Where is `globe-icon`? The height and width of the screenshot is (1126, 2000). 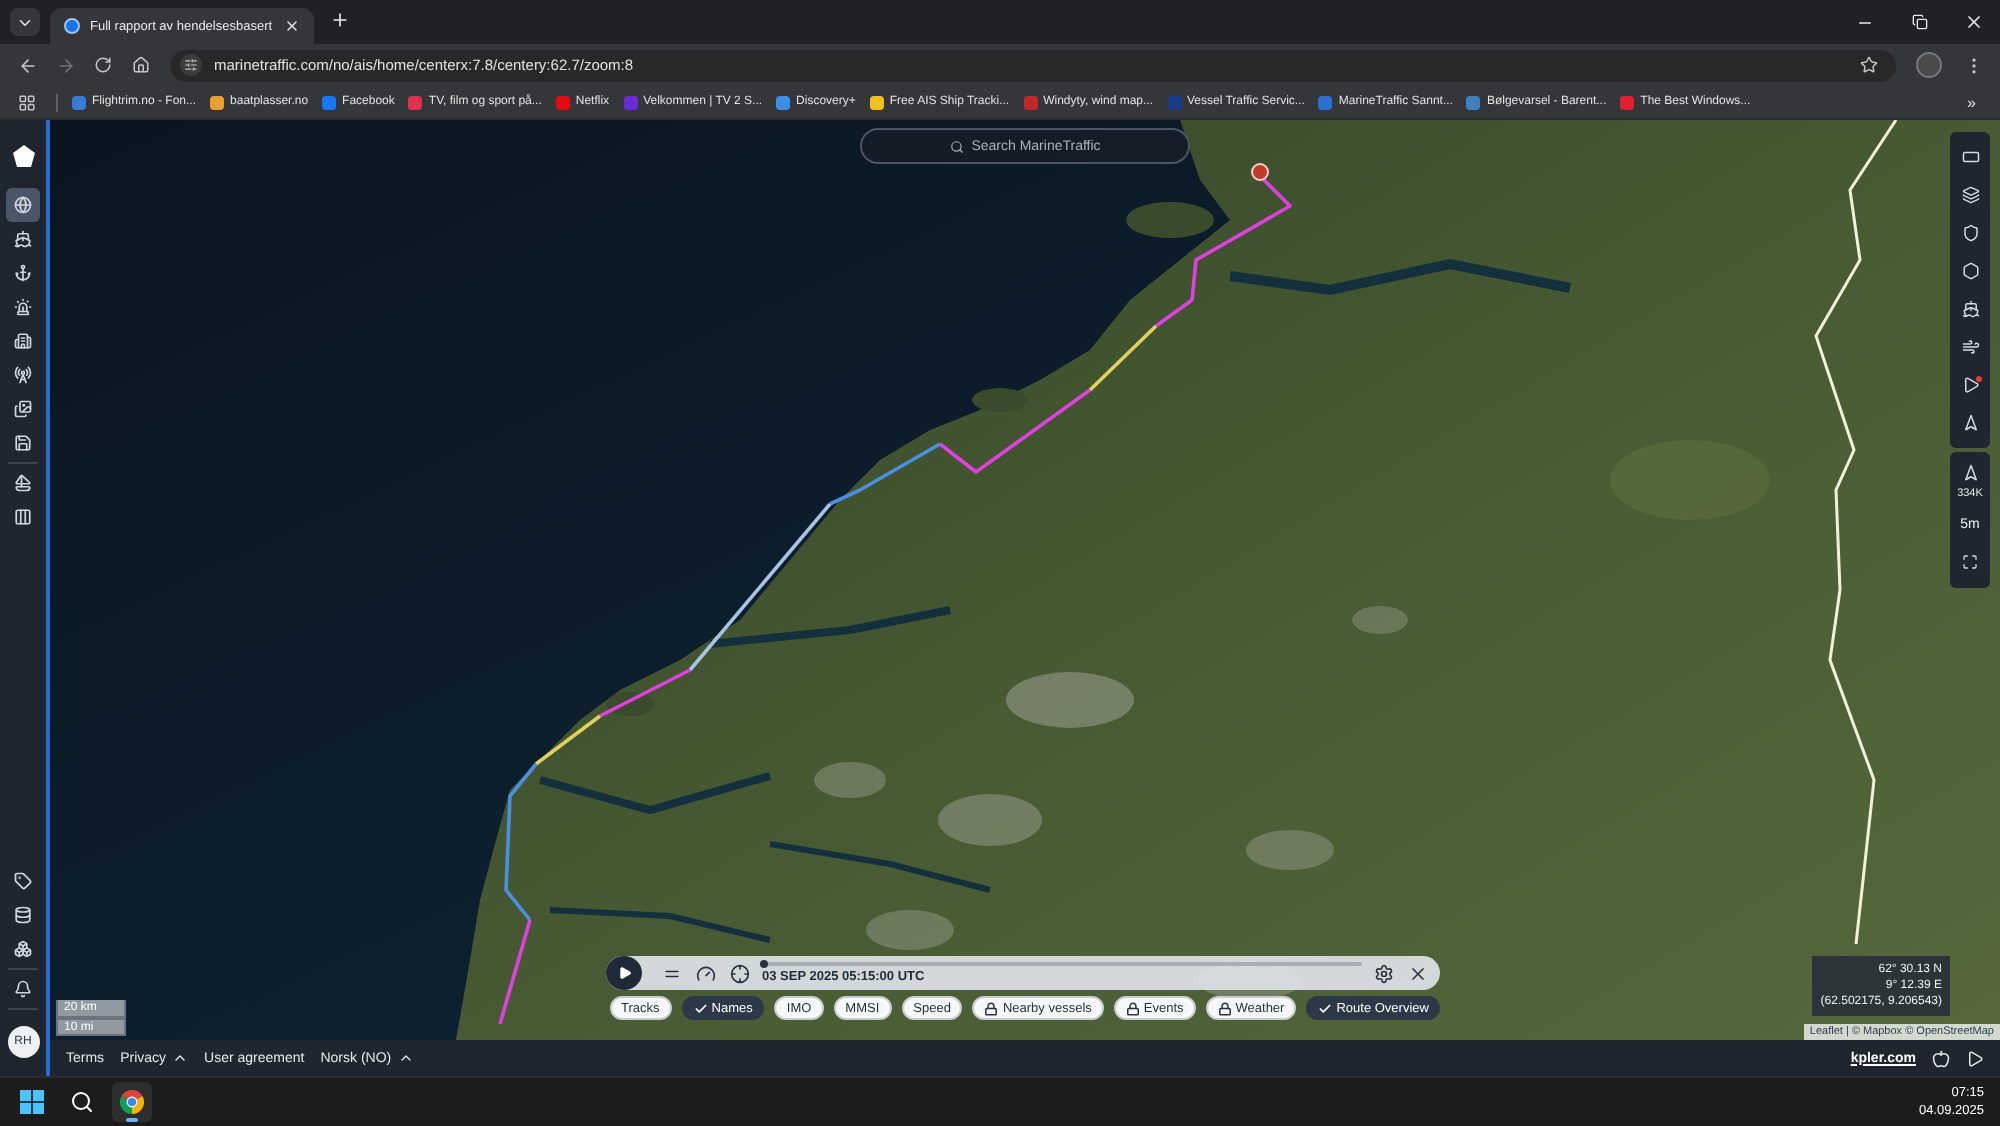
globe-icon is located at coordinates (23, 205).